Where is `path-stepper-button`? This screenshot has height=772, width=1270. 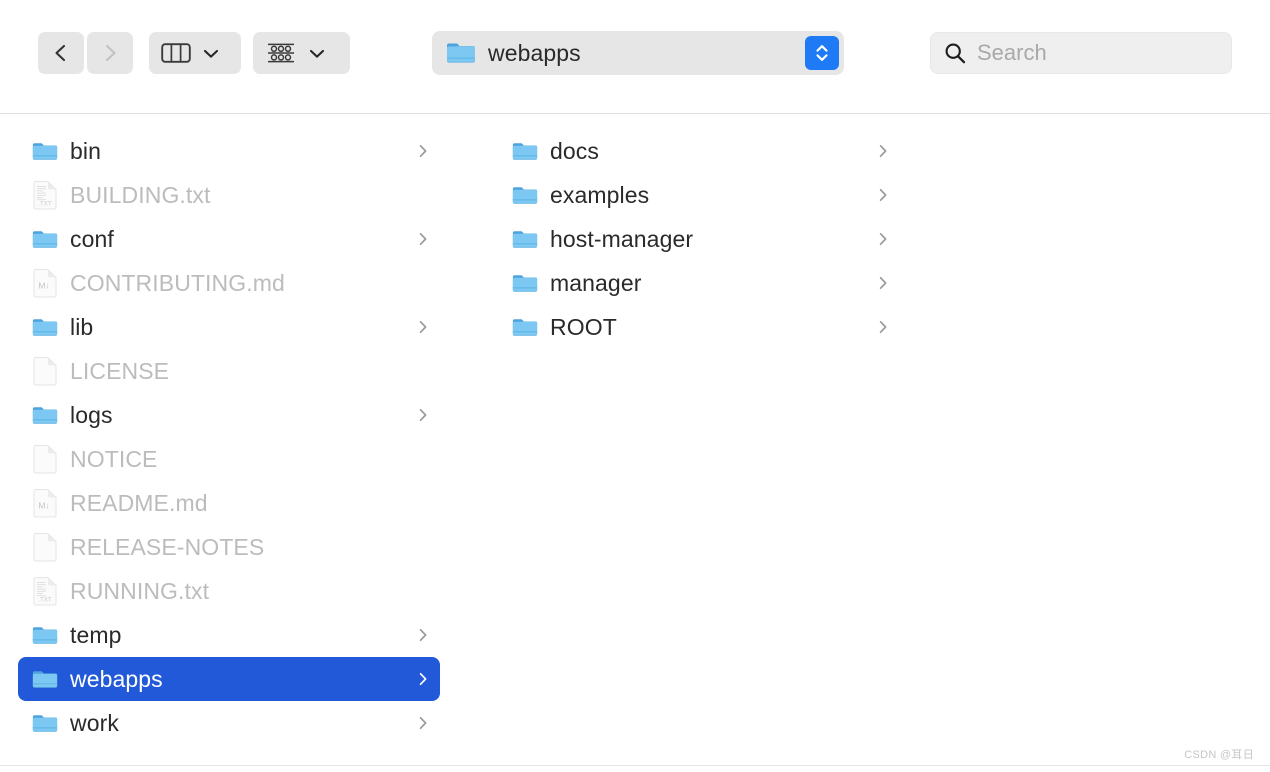
path-stepper-button is located at coordinates (822, 53).